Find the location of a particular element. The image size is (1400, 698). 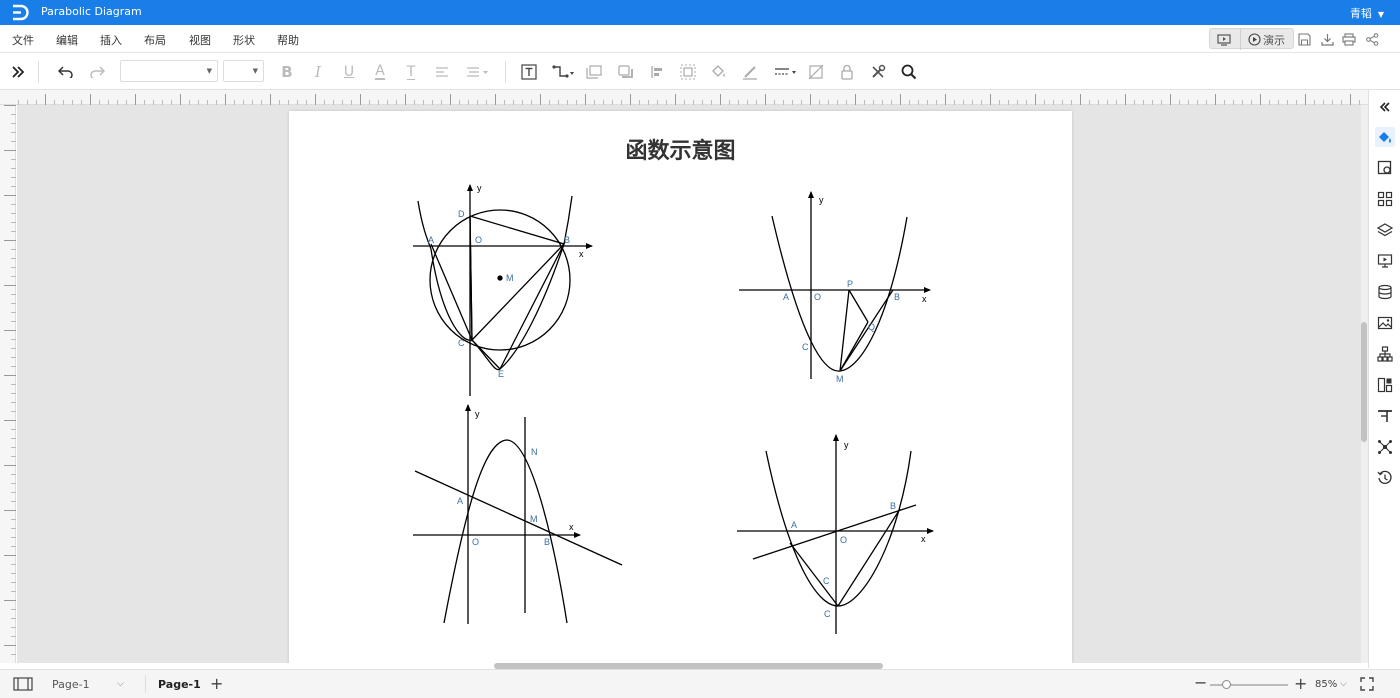

app-logo-icon is located at coordinates (20, 12).